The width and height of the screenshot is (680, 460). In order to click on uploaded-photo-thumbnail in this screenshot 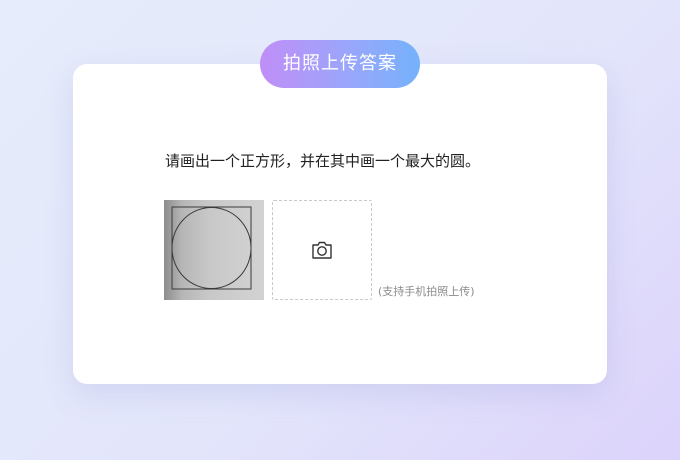, I will do `click(214, 250)`.